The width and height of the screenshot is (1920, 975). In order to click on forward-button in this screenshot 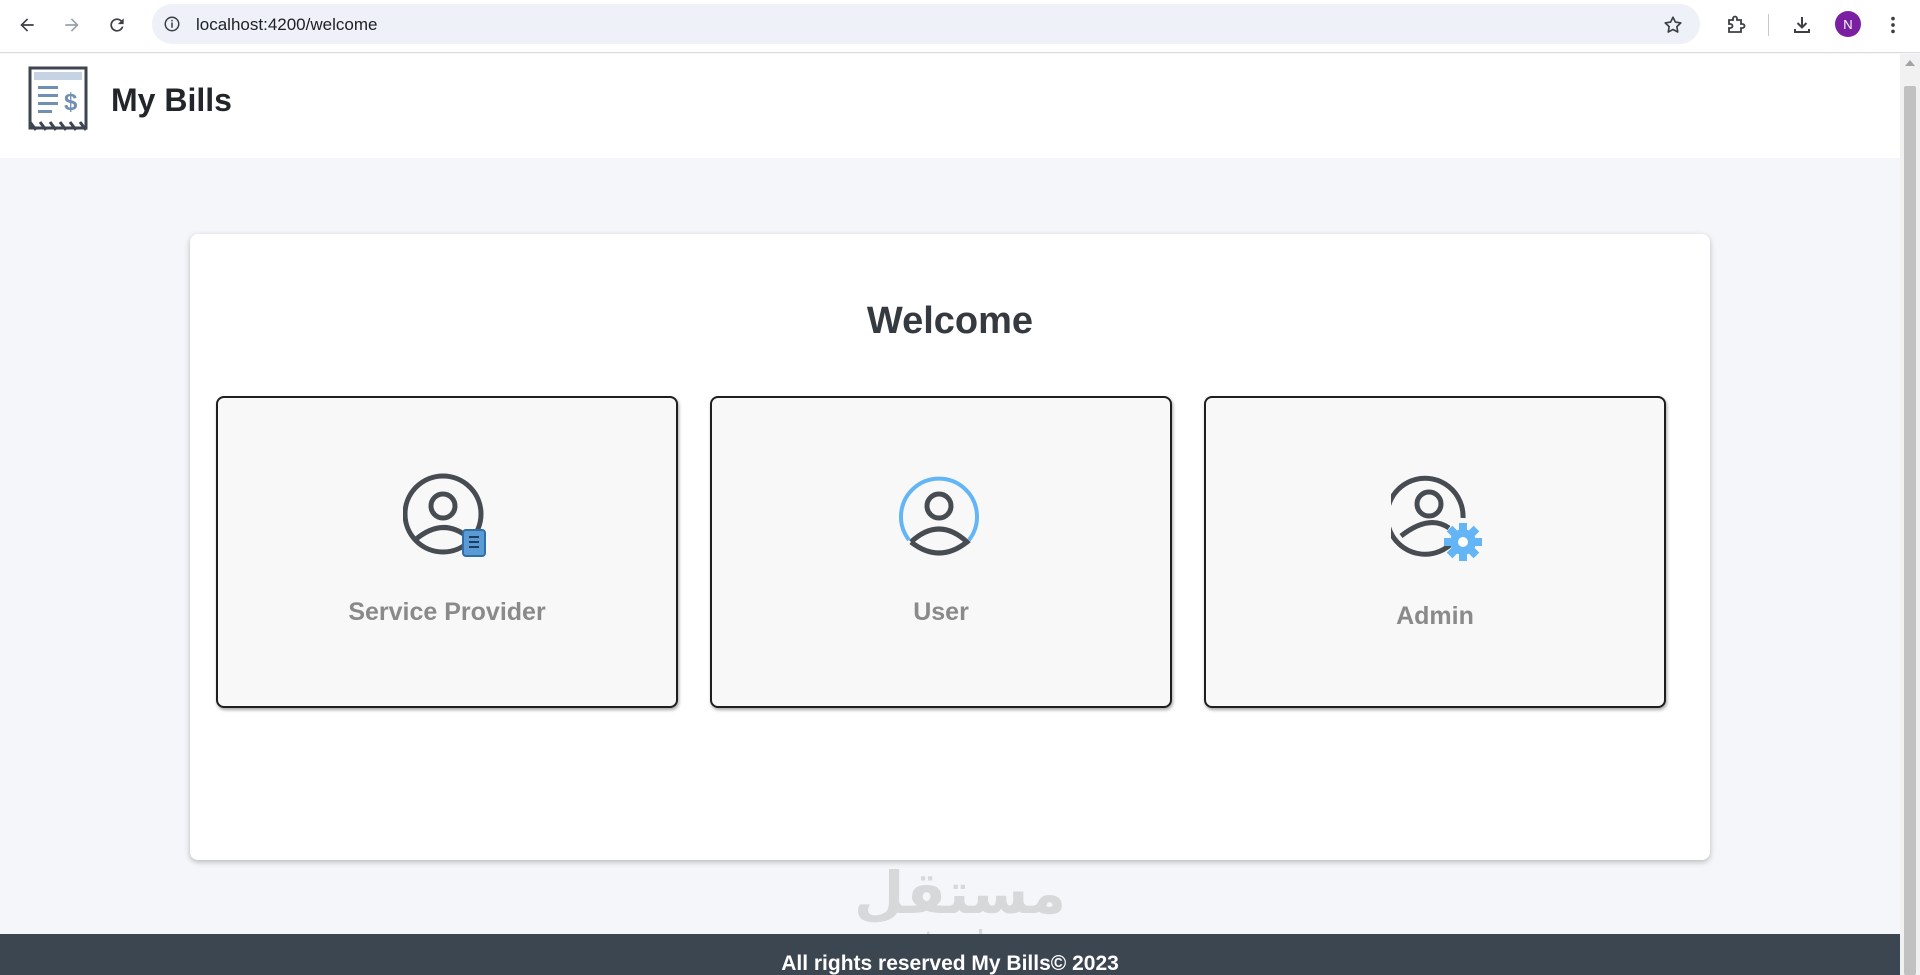, I will do `click(72, 25)`.